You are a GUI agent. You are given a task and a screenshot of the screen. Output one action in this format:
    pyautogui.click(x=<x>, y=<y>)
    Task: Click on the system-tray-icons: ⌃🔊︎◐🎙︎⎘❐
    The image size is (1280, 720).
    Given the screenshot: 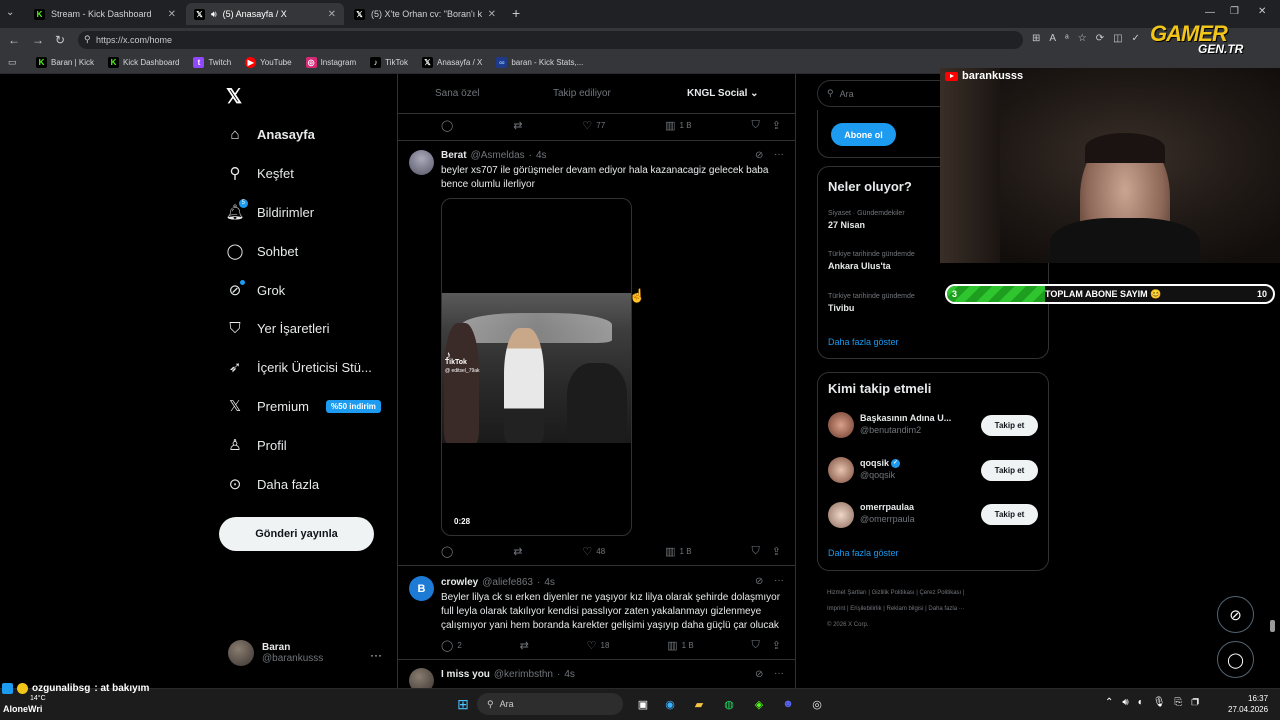 What is the action you would take?
    pyautogui.click(x=1156, y=702)
    